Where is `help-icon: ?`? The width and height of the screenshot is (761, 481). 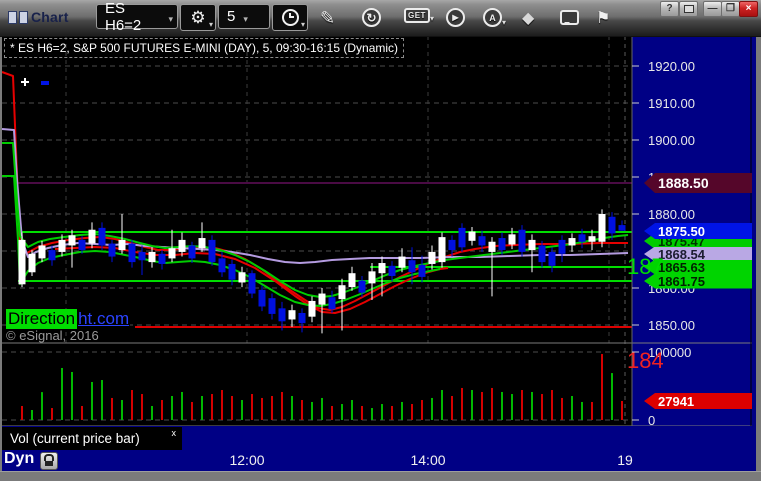 help-icon: ? is located at coordinates (669, 8).